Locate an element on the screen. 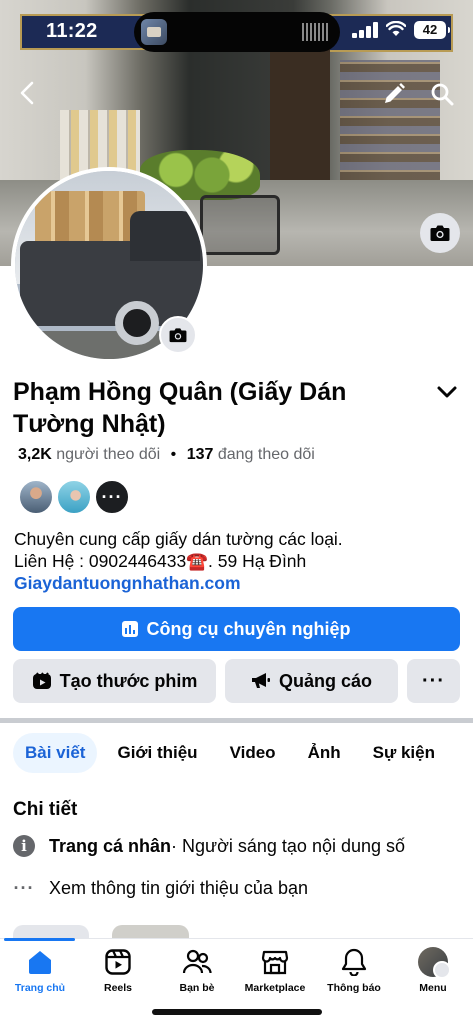 The image size is (473, 1024). profile-tabs: Bài viết Giới thiệu Video Ảnh Sự kiện is located at coordinates (234, 753).